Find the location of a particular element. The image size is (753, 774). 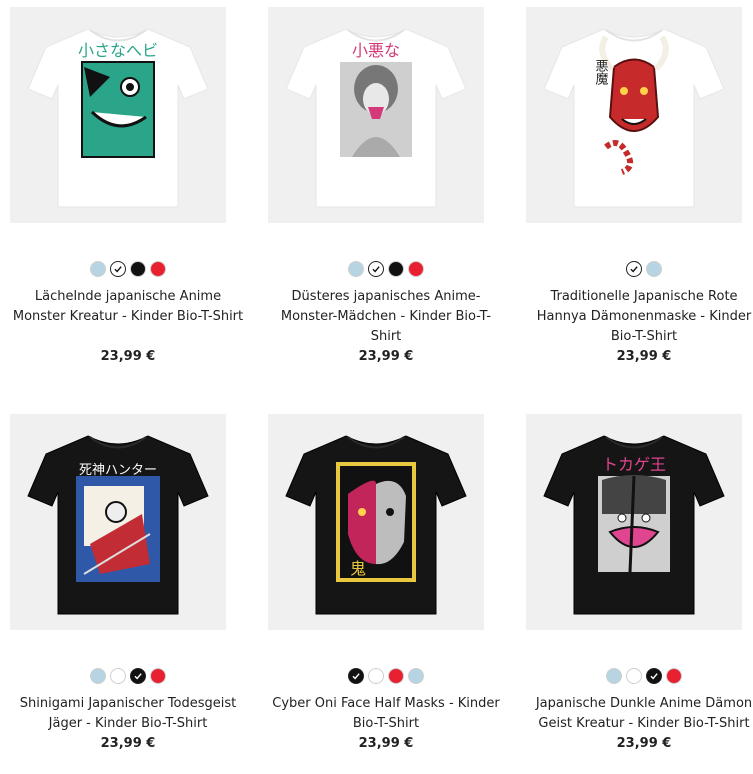

svg-text: 死神ハンター is located at coordinates (118, 470).